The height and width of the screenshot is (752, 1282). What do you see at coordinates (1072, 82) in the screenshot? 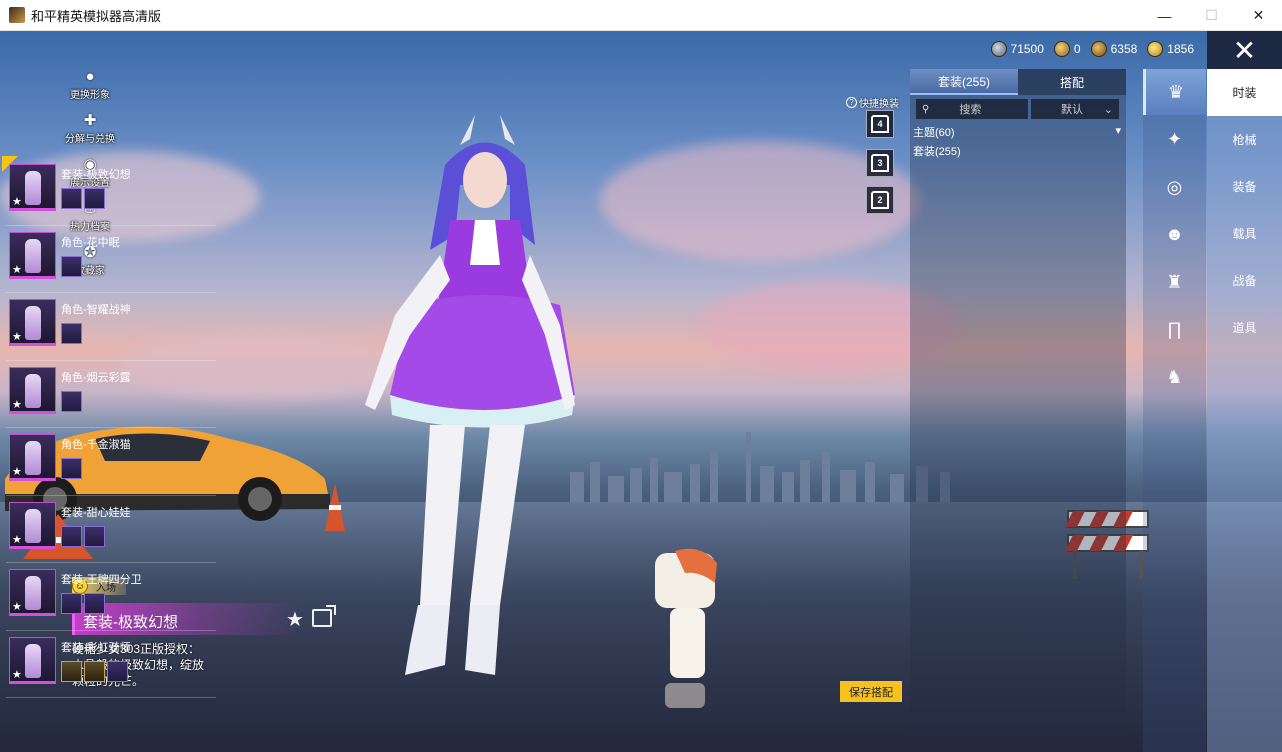
I see `tab-combos: 搭配` at bounding box center [1072, 82].